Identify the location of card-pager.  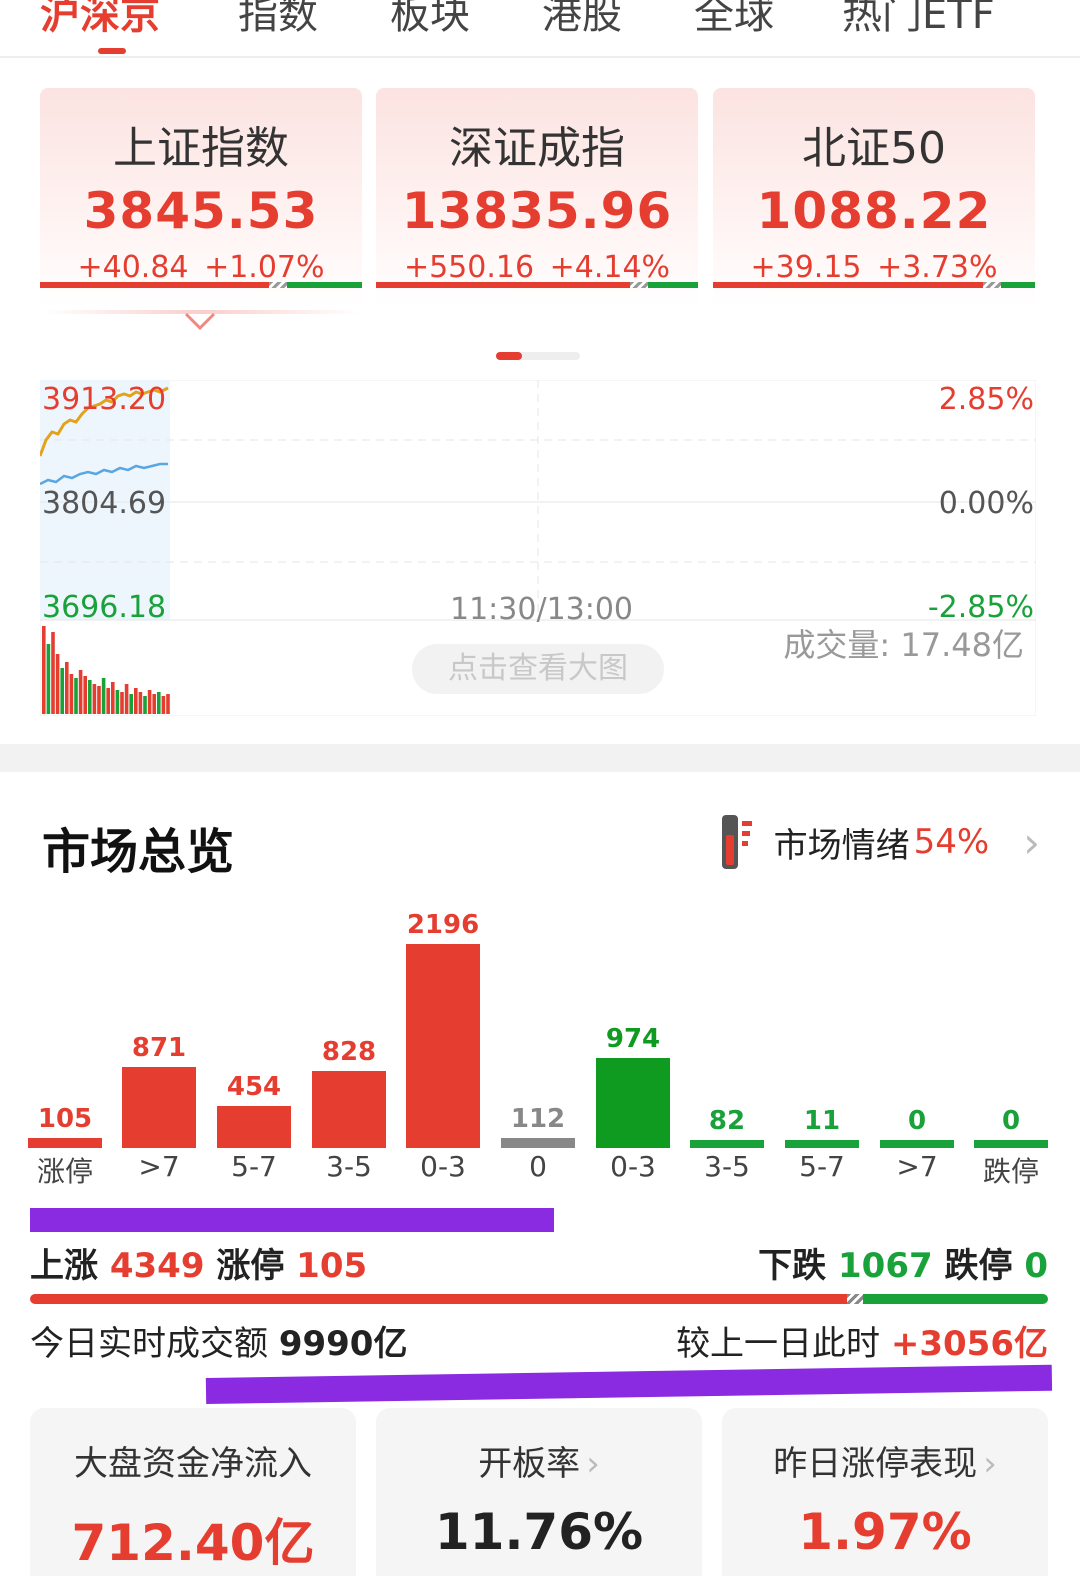
(538, 356).